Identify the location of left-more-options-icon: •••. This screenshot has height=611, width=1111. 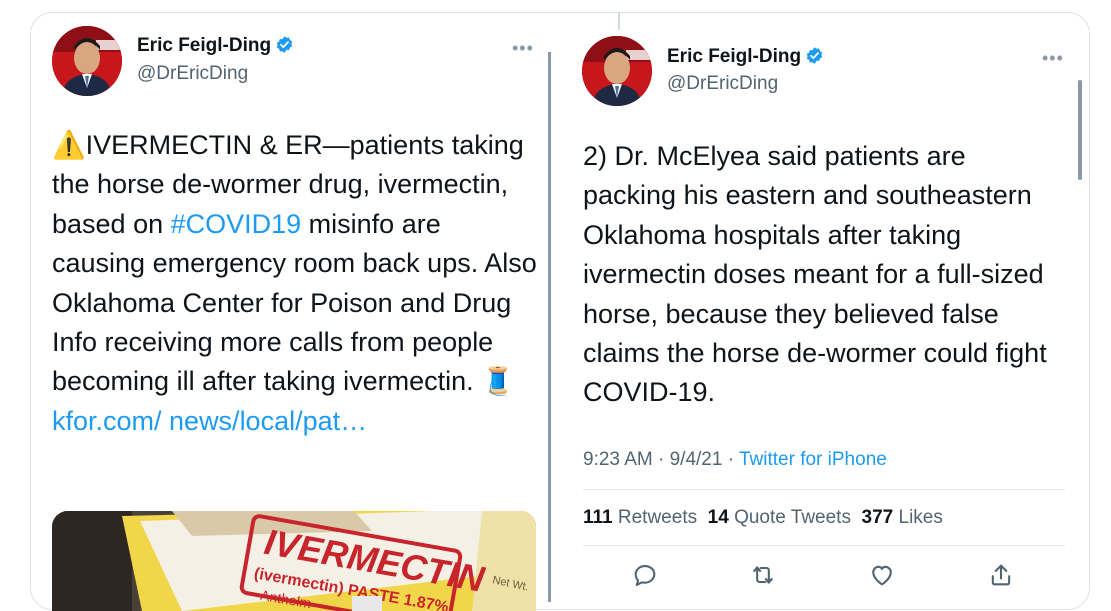
(523, 48).